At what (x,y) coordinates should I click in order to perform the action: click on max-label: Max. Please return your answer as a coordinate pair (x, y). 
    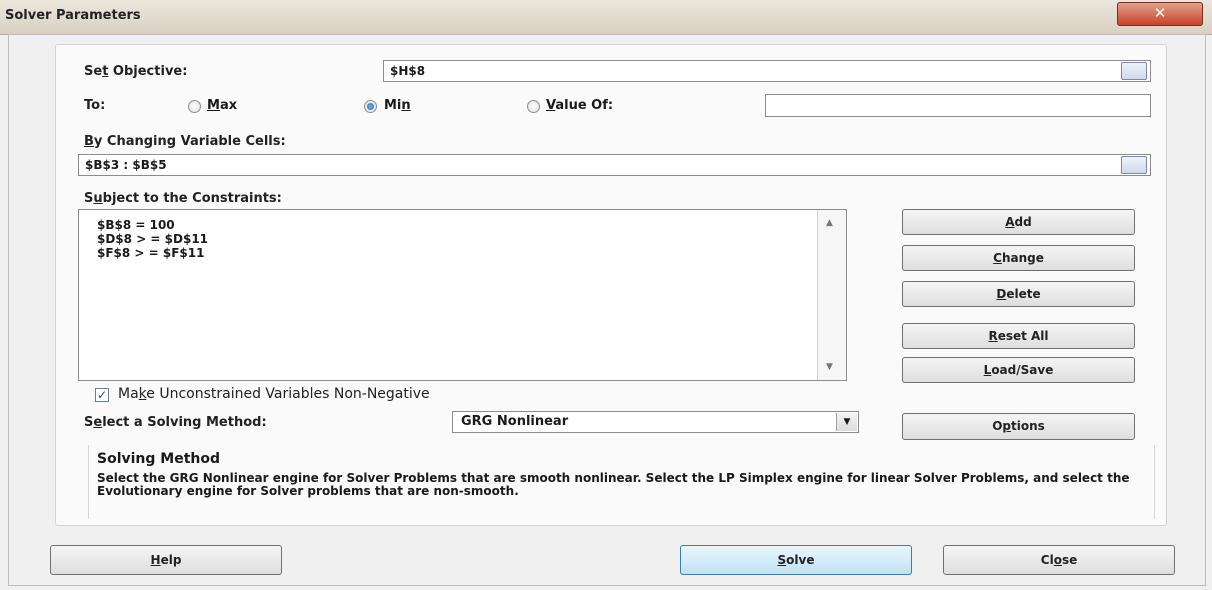
    Looking at the image, I should click on (222, 105).